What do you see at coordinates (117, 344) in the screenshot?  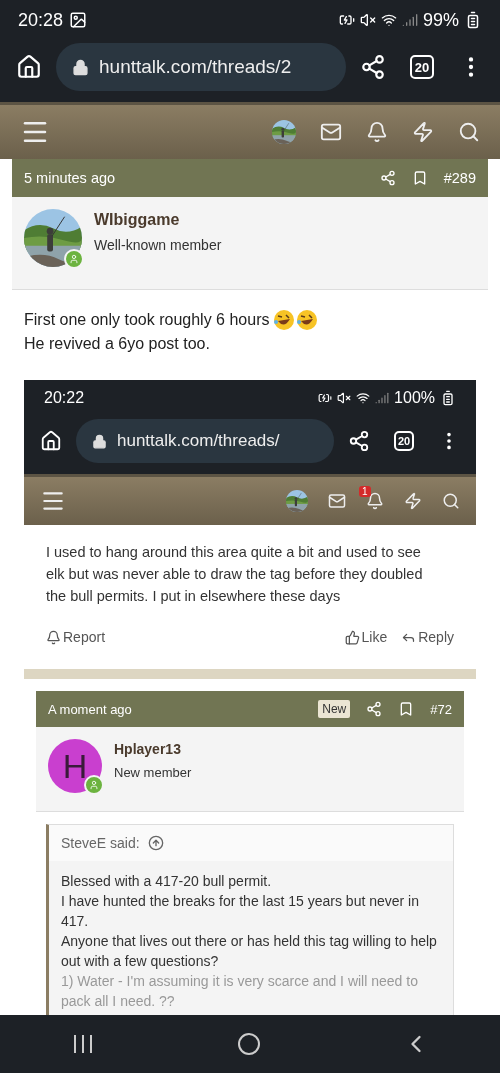 I see `post-text: He revived a 6yo post too.` at bounding box center [117, 344].